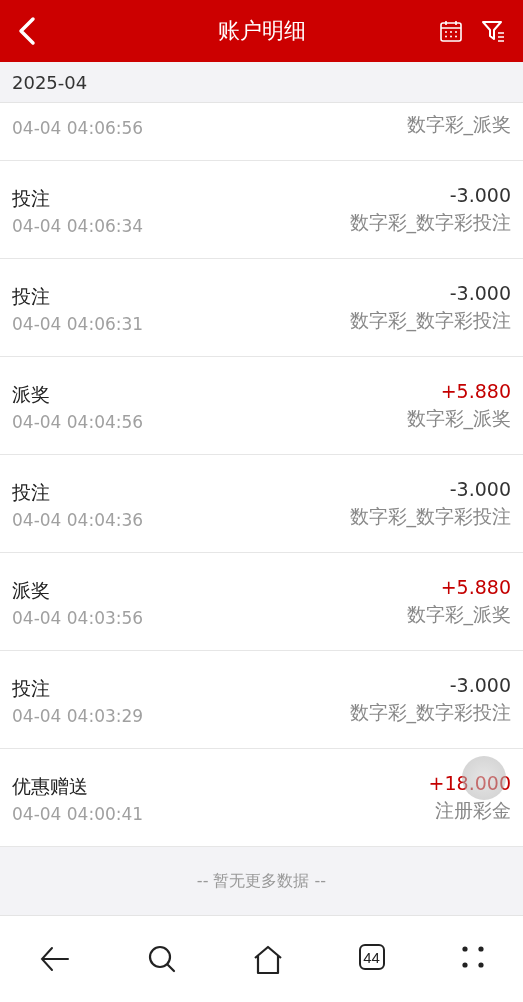  Describe the element at coordinates (78, 324) in the screenshot. I see `record-time: 04-04 04:06:31` at that location.